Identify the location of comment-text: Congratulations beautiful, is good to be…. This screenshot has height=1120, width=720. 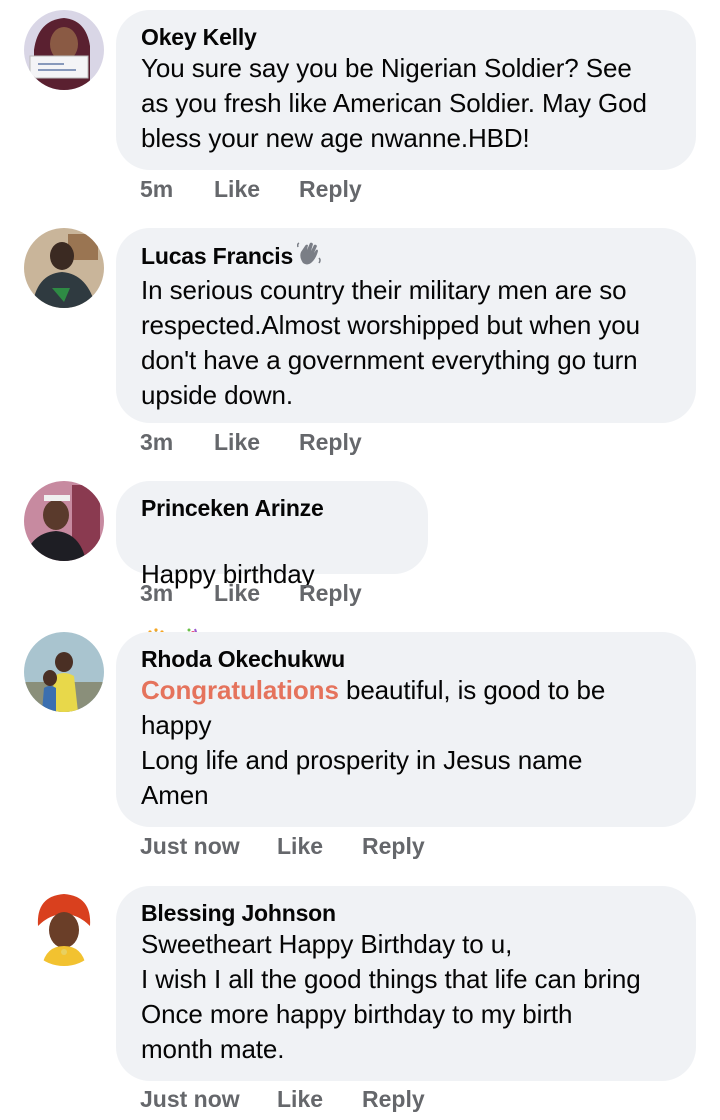
(406, 743).